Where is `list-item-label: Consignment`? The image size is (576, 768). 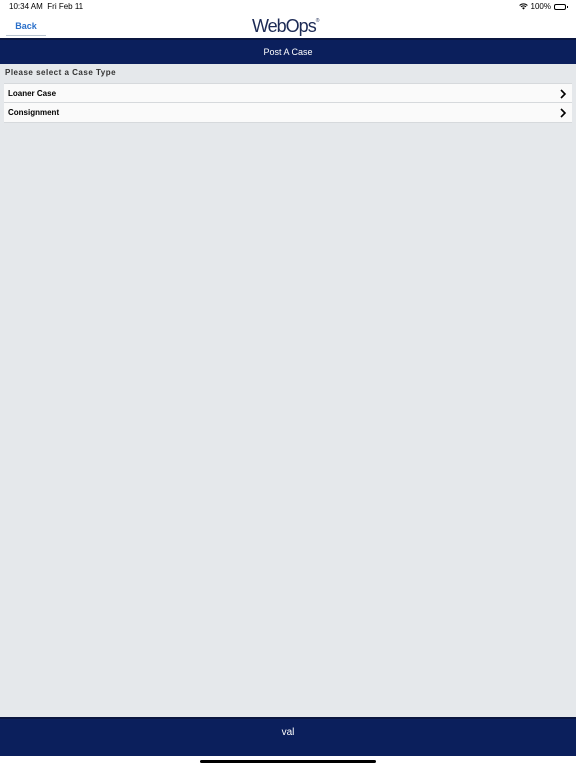
list-item-label: Consignment is located at coordinates (34, 112).